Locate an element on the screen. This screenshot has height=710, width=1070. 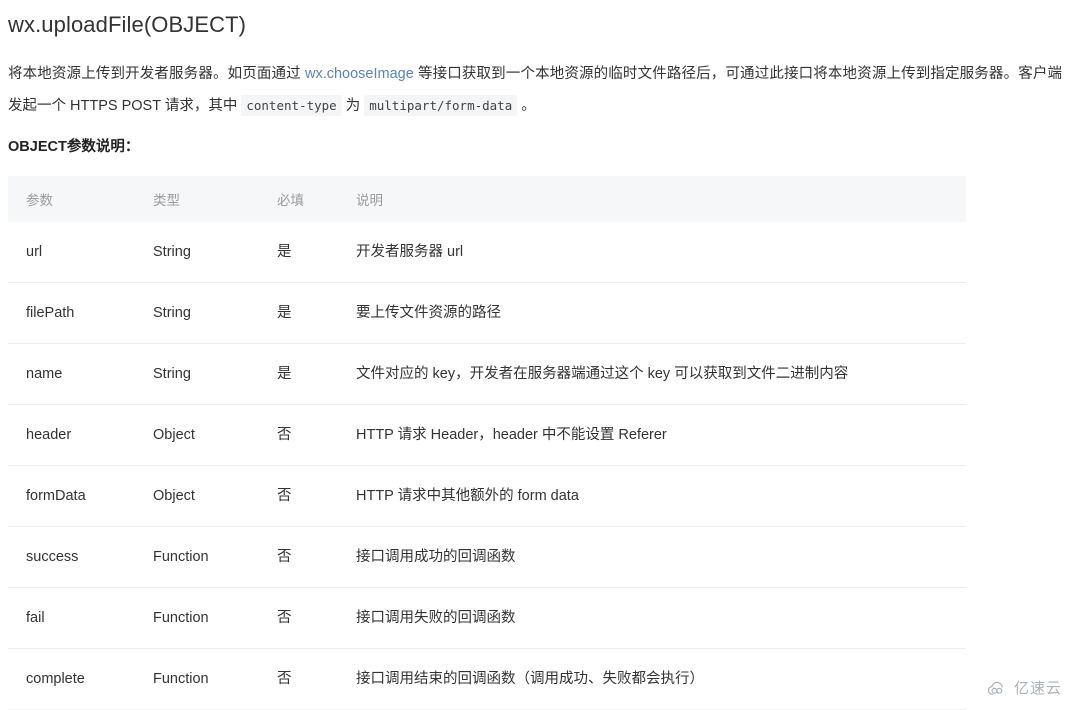
table-header-row: 参数 类型 必填 说明 is located at coordinates (487, 199).